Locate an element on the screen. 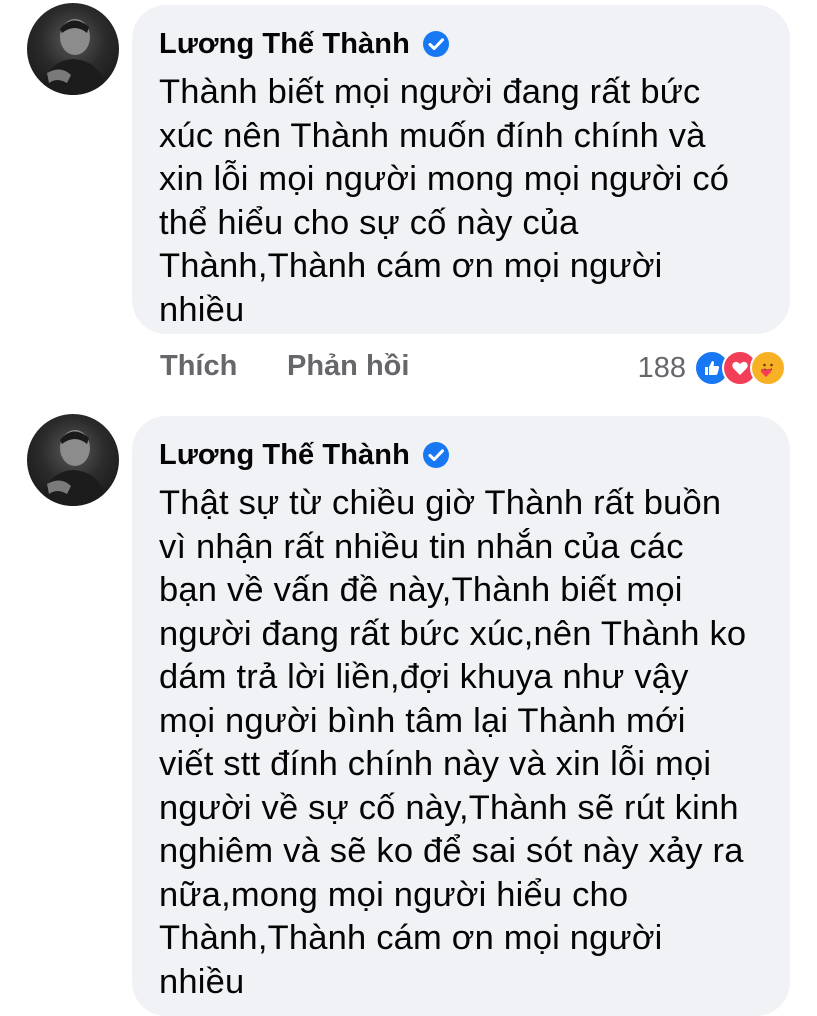 This screenshot has width=817, height=1016. reply-button: Phản hồi is located at coordinates (348, 366).